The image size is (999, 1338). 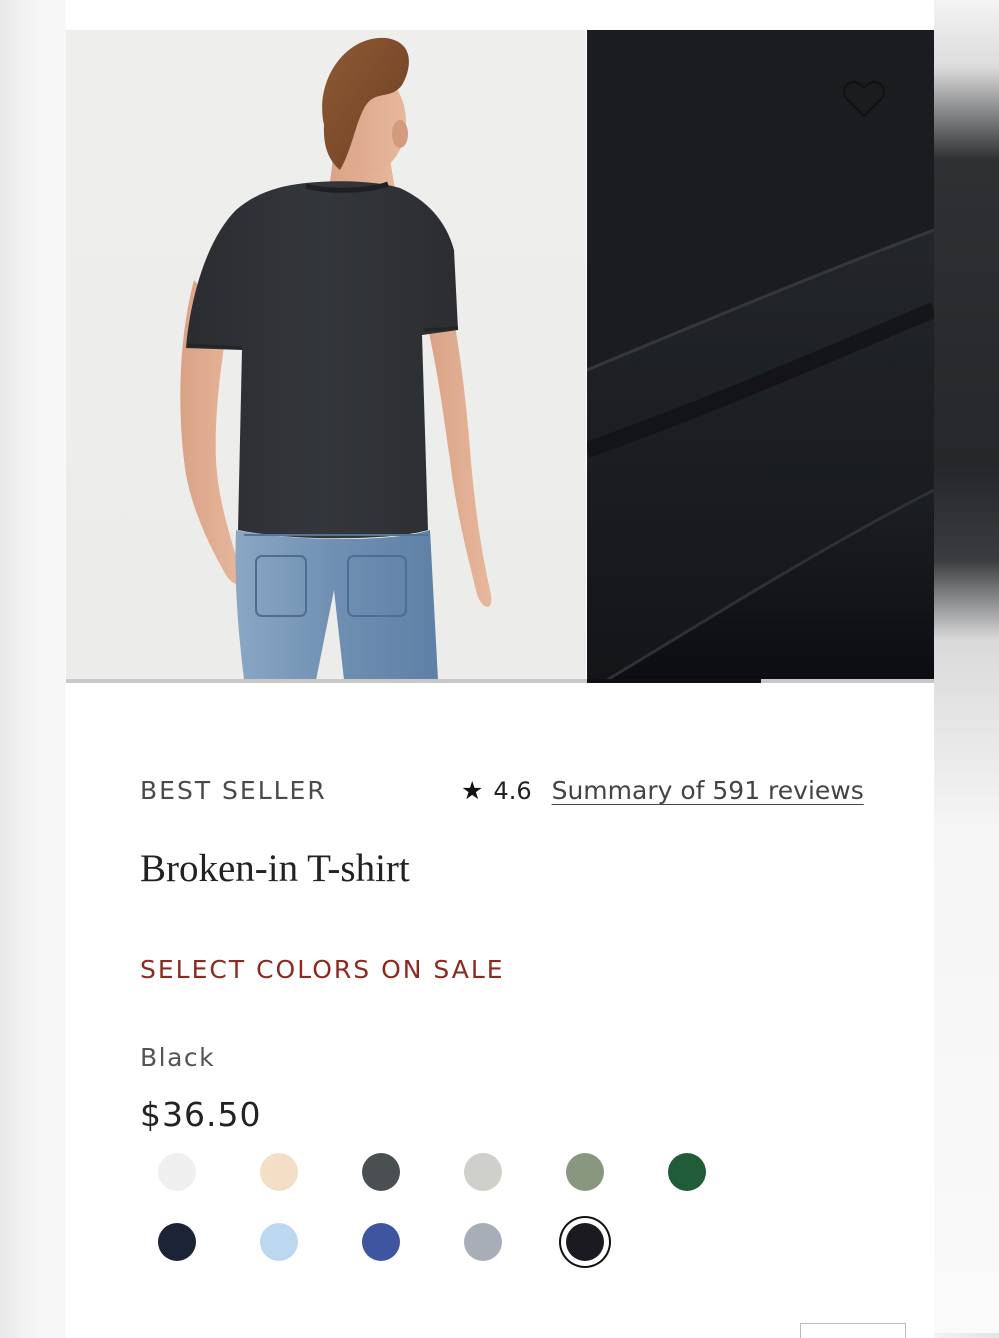 I want to click on product-rating: ★ 4.6 Summary of 591 reviews, so click(x=662, y=790).